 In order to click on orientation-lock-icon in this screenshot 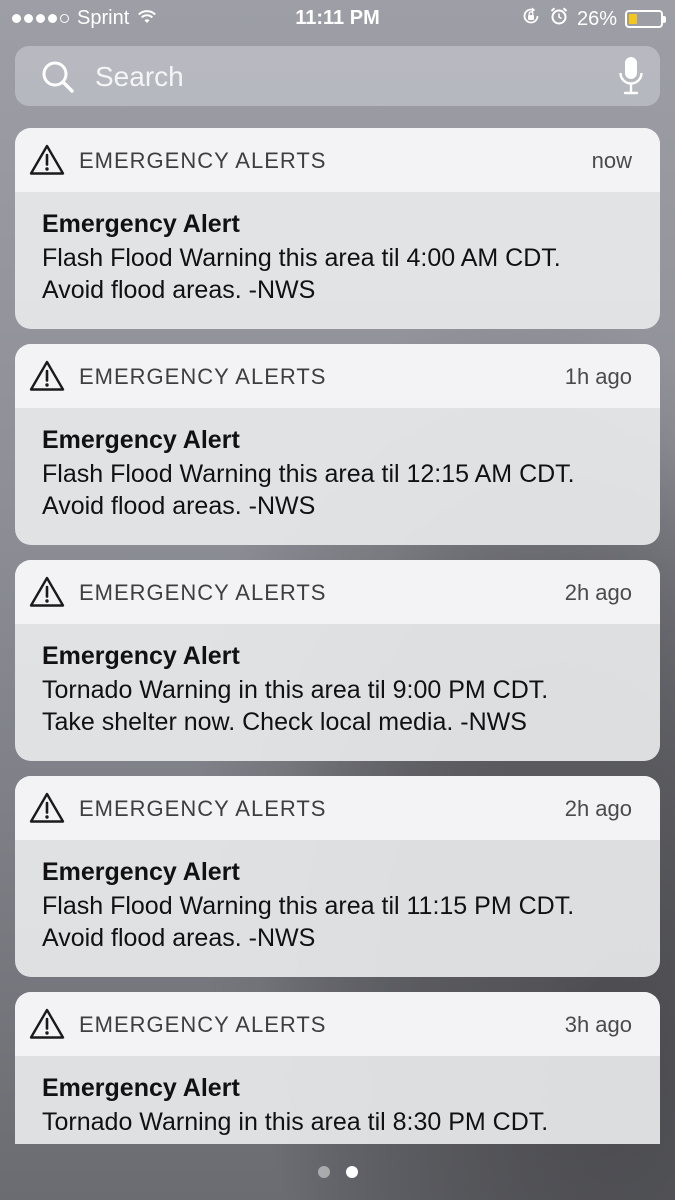, I will do `click(531, 19)`.